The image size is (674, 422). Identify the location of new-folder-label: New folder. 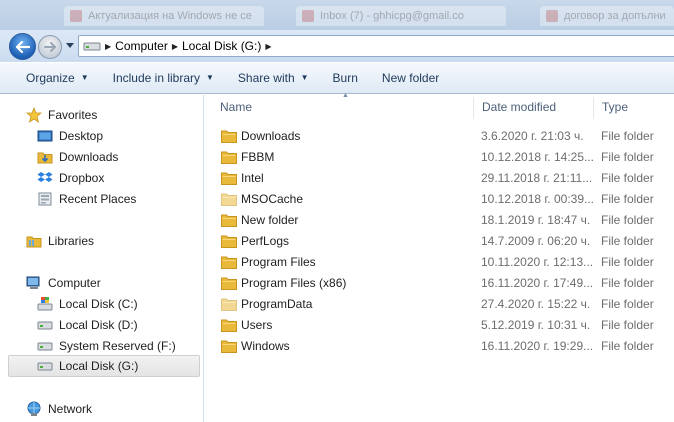
(410, 78).